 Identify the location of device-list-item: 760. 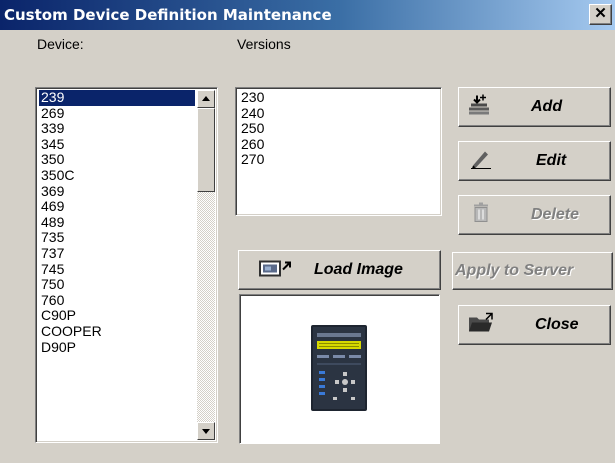
(117, 300).